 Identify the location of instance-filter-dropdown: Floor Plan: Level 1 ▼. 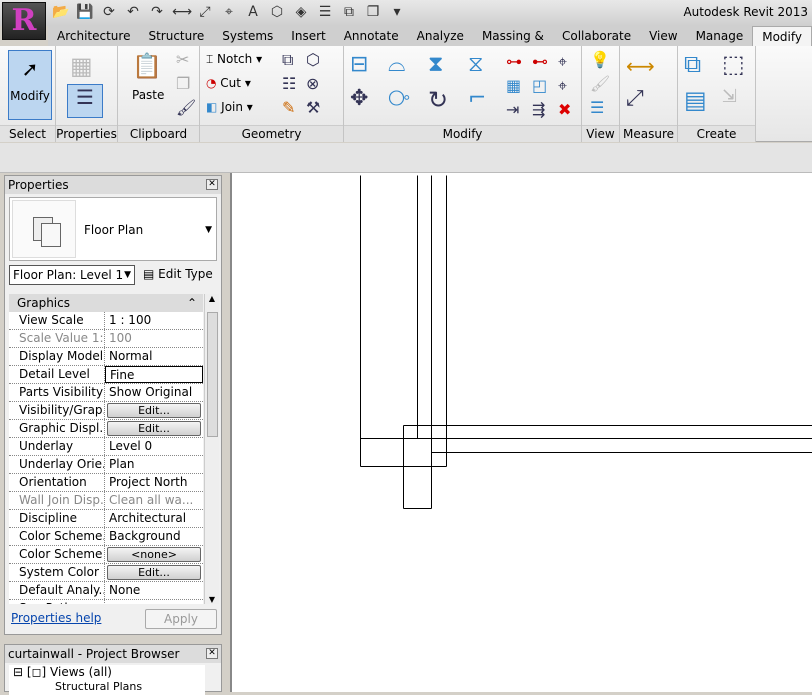
(72, 275).